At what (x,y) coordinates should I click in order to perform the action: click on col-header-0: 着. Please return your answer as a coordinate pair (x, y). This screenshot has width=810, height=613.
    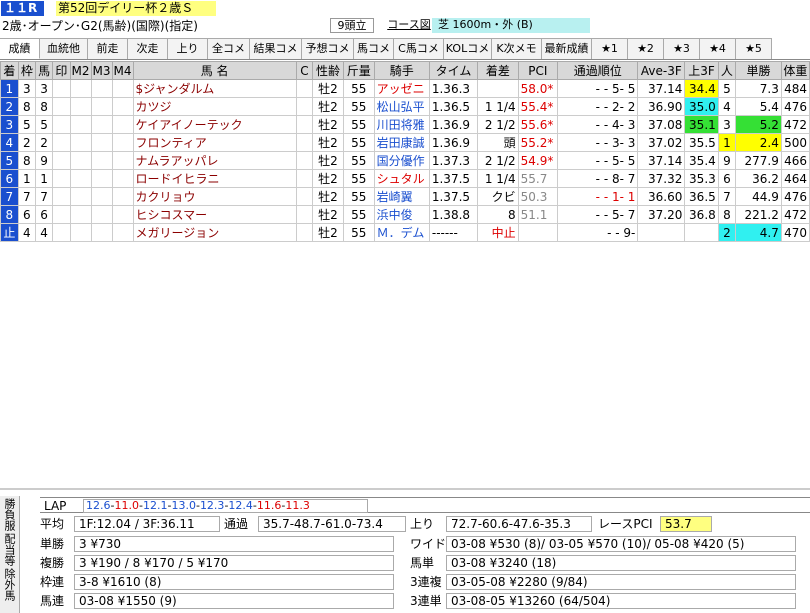
    Looking at the image, I should click on (9, 70).